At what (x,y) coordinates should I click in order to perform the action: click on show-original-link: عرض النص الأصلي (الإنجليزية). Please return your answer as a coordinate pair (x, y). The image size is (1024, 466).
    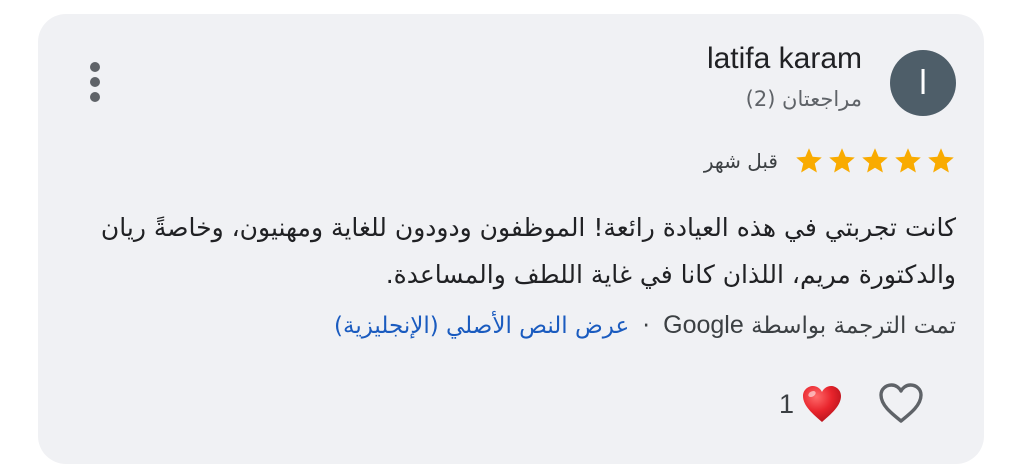
    Looking at the image, I should click on (481, 326).